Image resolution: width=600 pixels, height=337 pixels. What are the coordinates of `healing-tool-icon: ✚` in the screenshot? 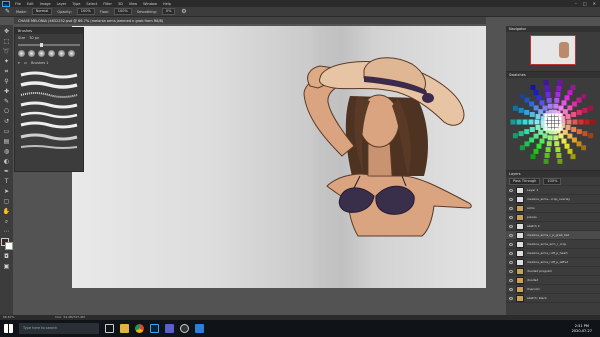 It's located at (6, 91).